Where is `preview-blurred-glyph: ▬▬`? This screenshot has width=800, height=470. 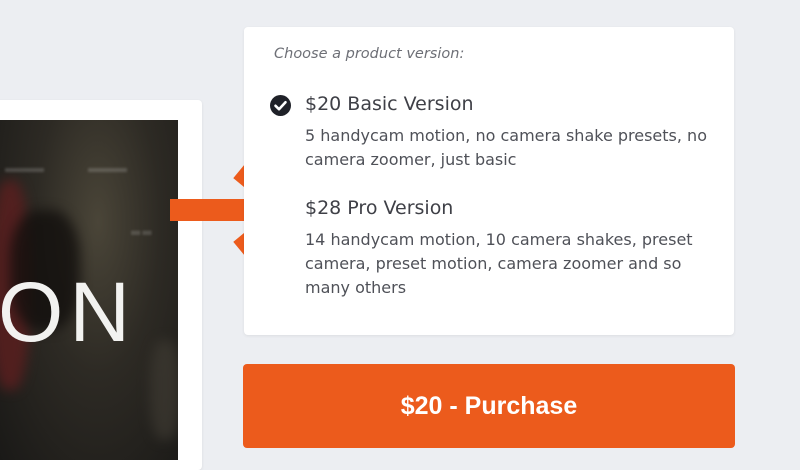
preview-blurred-glyph: ▬▬ is located at coordinates (141, 232).